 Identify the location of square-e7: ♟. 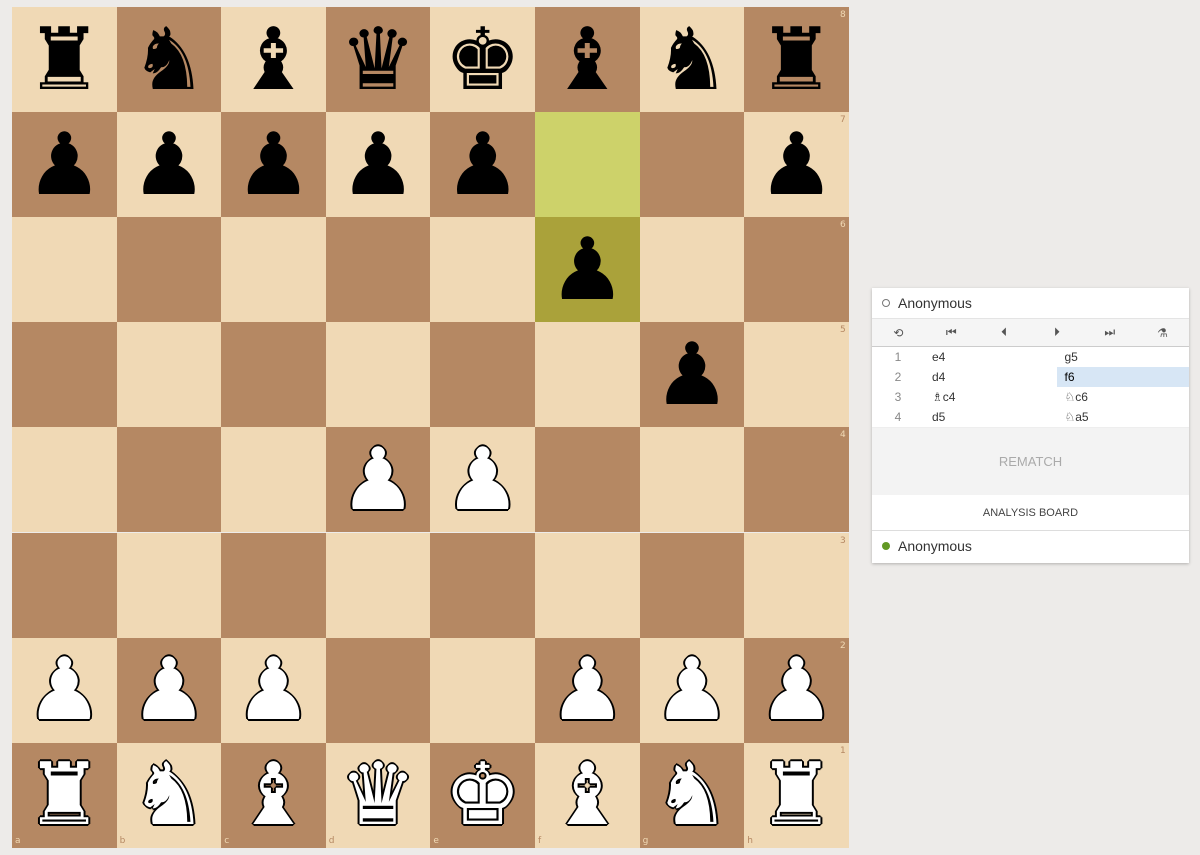
(482, 165).